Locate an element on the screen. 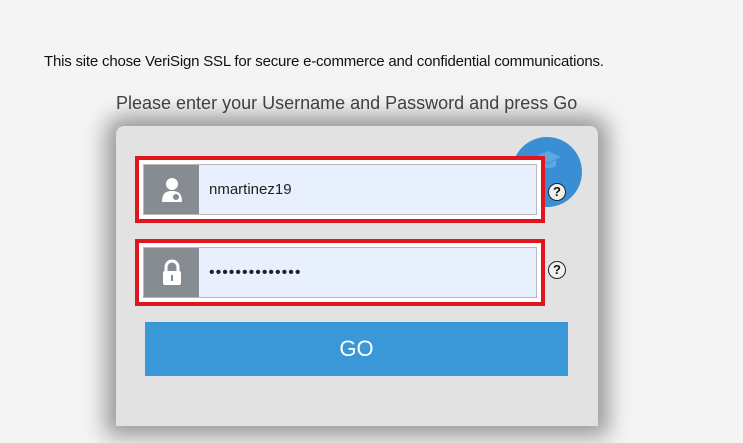 The width and height of the screenshot is (743, 443). password-input: •••••••••••••• is located at coordinates (367, 272).